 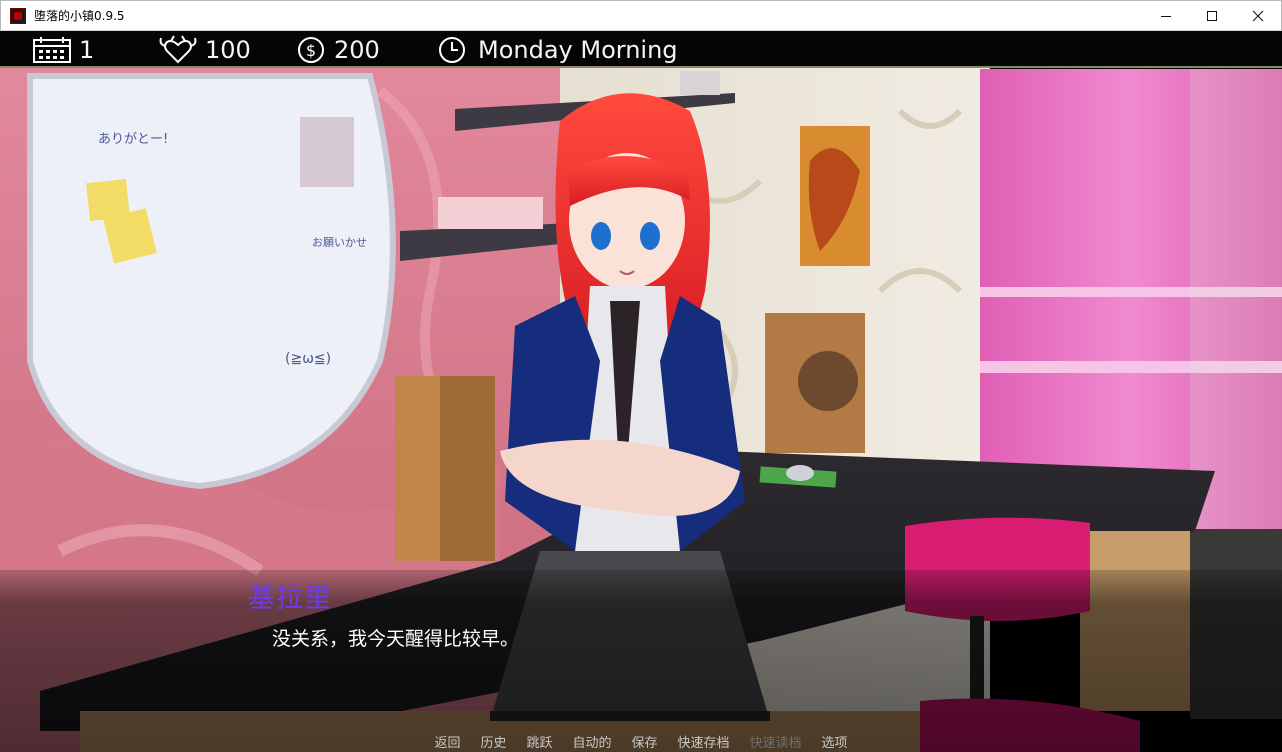 I want to click on demon-heart-icon, so click(x=178, y=48).